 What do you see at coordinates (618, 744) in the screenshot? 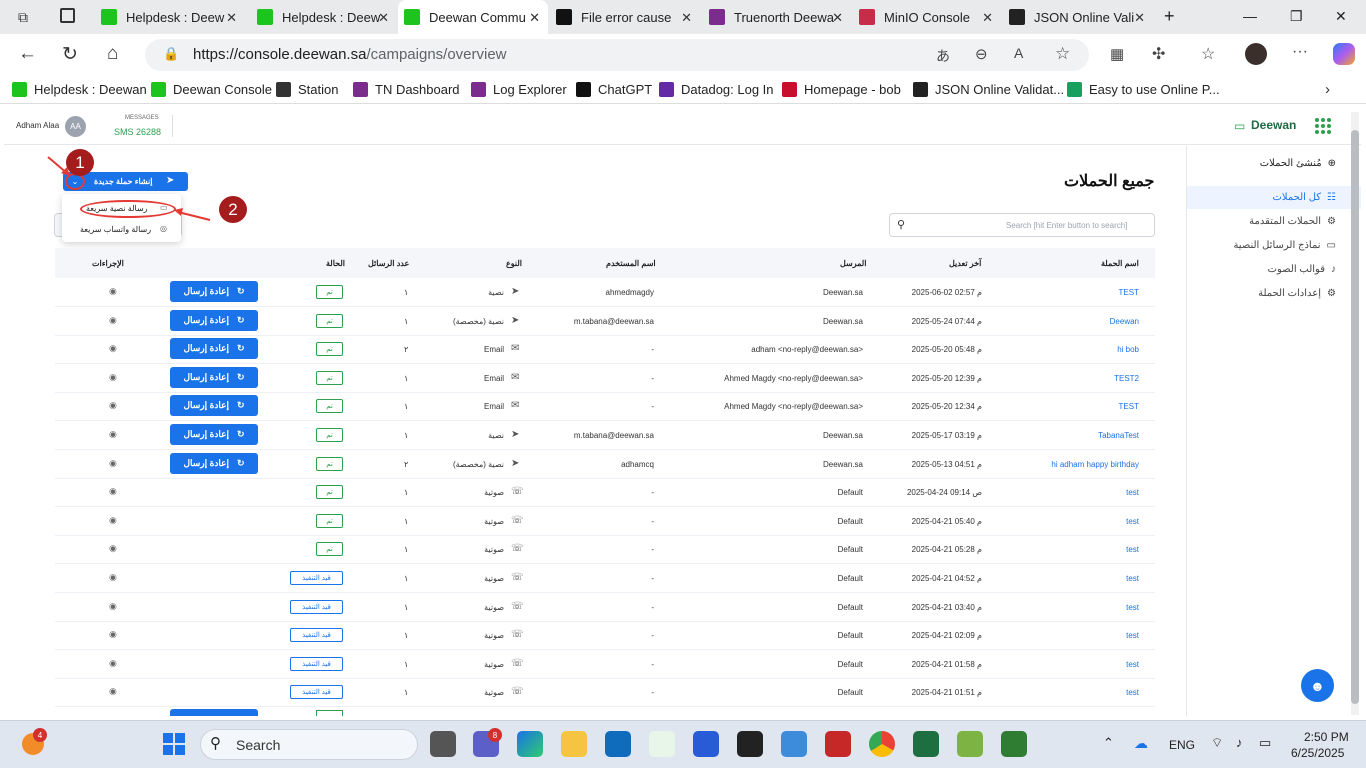
I see `outlook-icon` at bounding box center [618, 744].